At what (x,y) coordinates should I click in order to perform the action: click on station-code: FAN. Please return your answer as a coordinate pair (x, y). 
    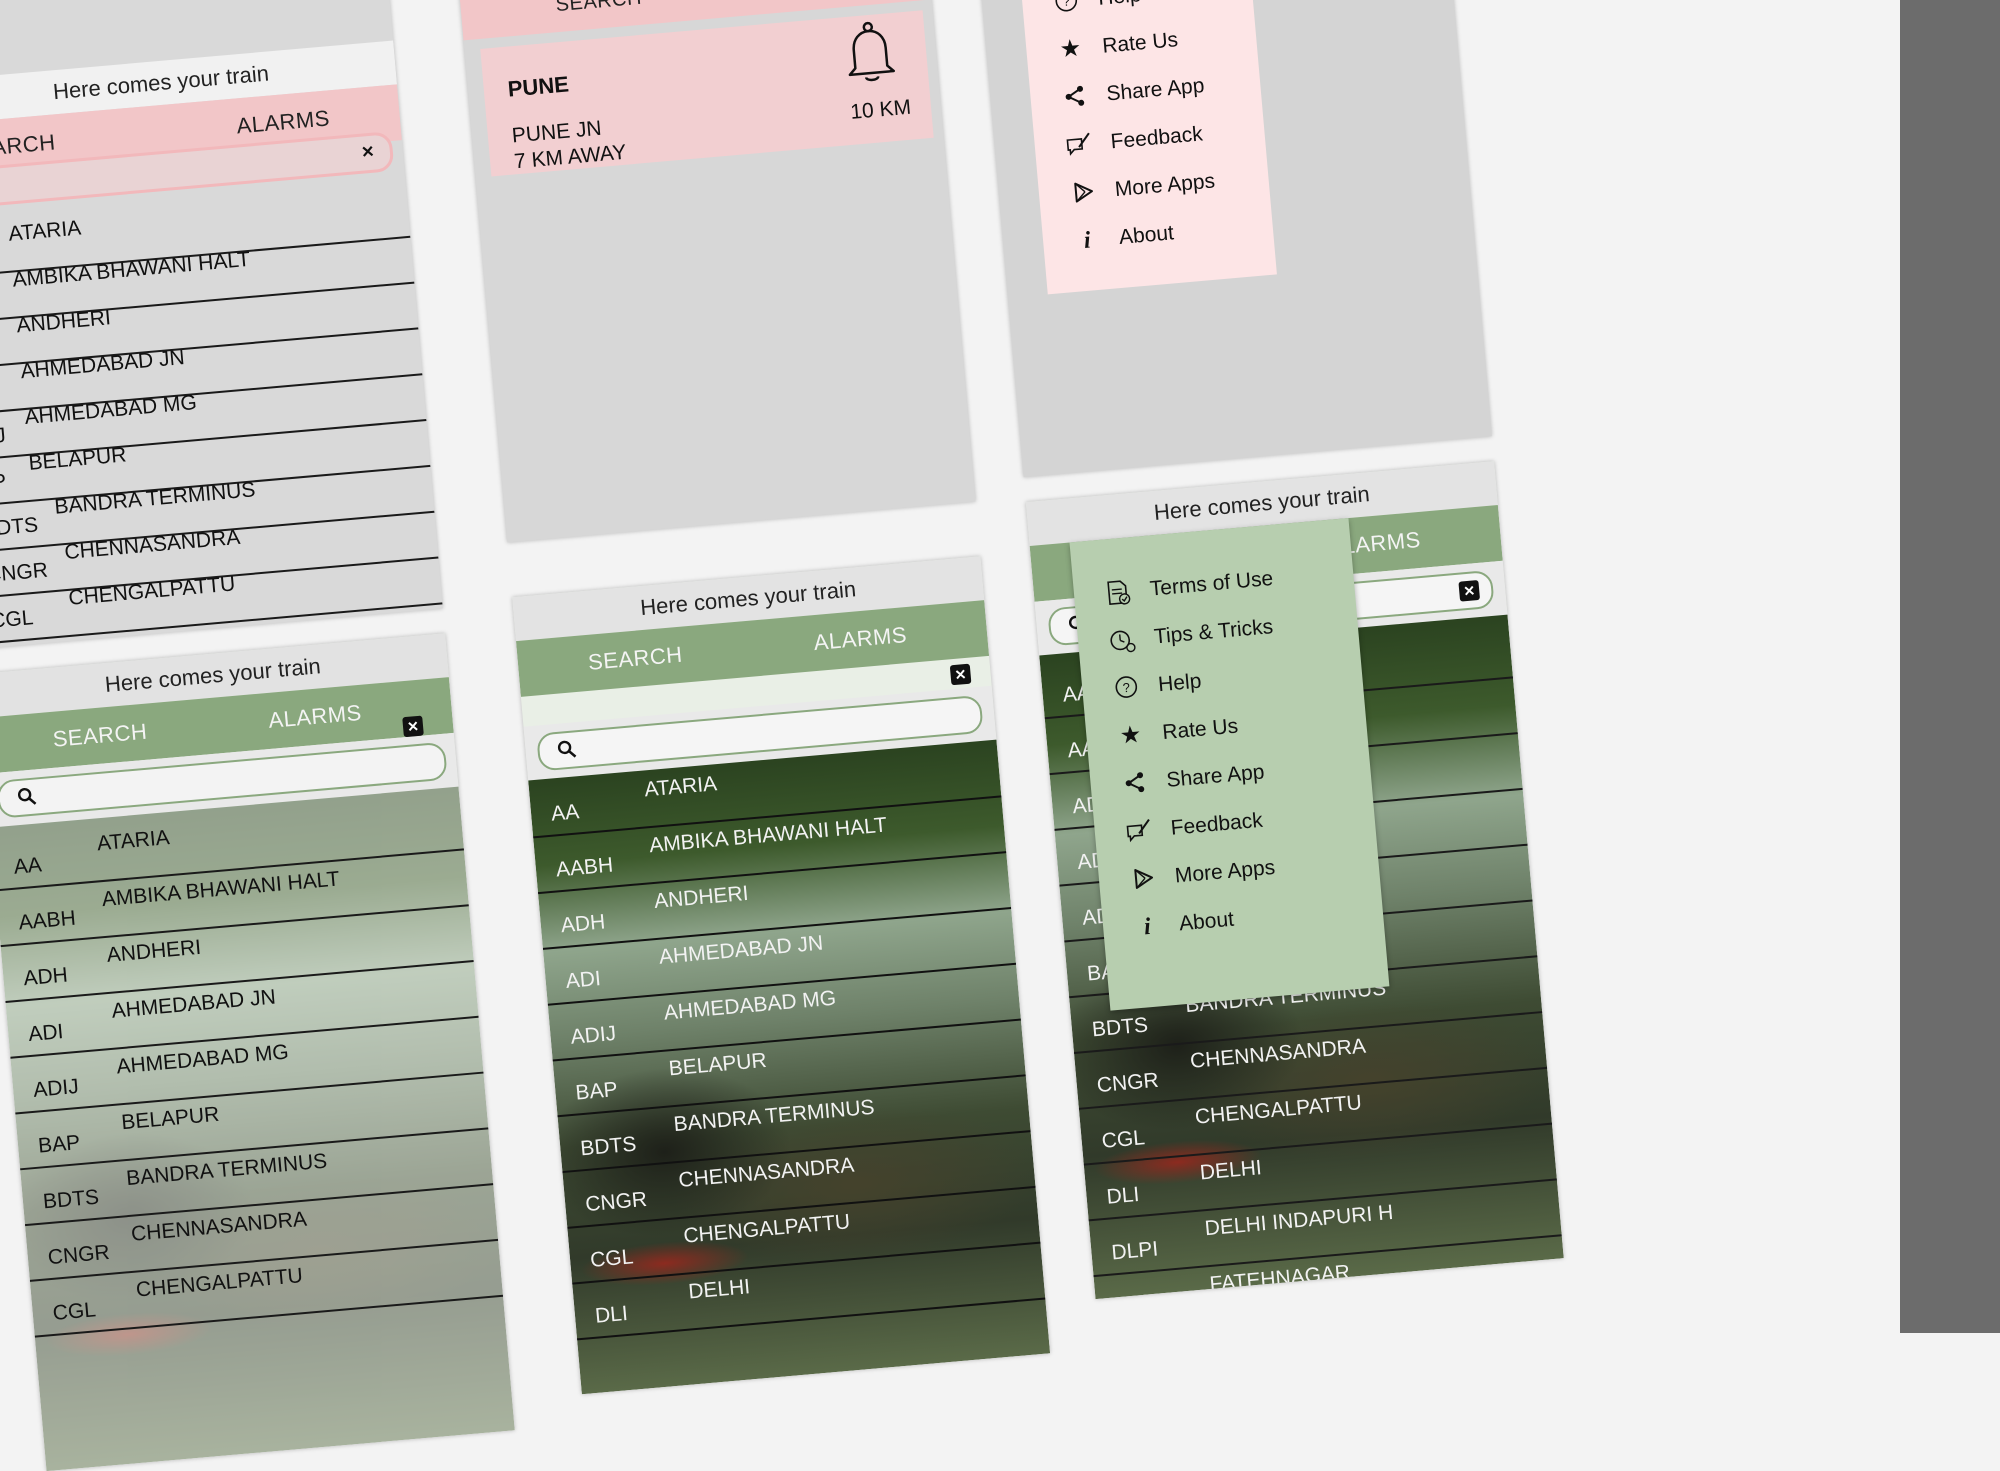
    Looking at the image, I should click on (1136, 1284).